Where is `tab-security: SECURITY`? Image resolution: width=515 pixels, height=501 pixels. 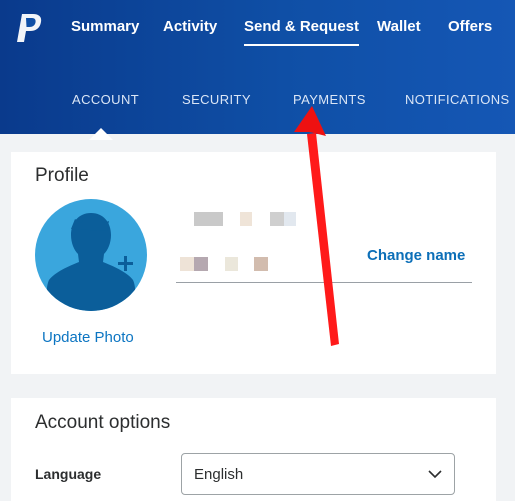
tab-security: SECURITY is located at coordinates (216, 99).